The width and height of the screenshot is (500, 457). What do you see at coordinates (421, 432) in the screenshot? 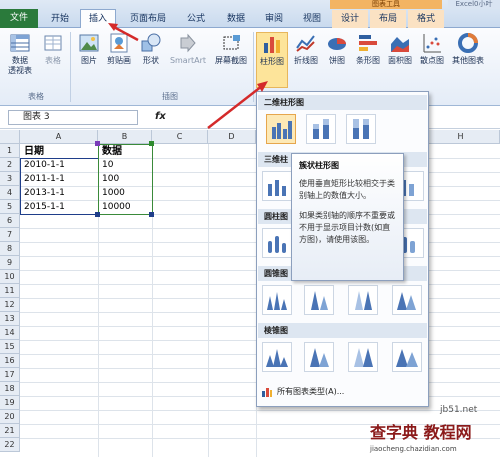
I see `watermark-text: 查字典 教程网` at bounding box center [421, 432].